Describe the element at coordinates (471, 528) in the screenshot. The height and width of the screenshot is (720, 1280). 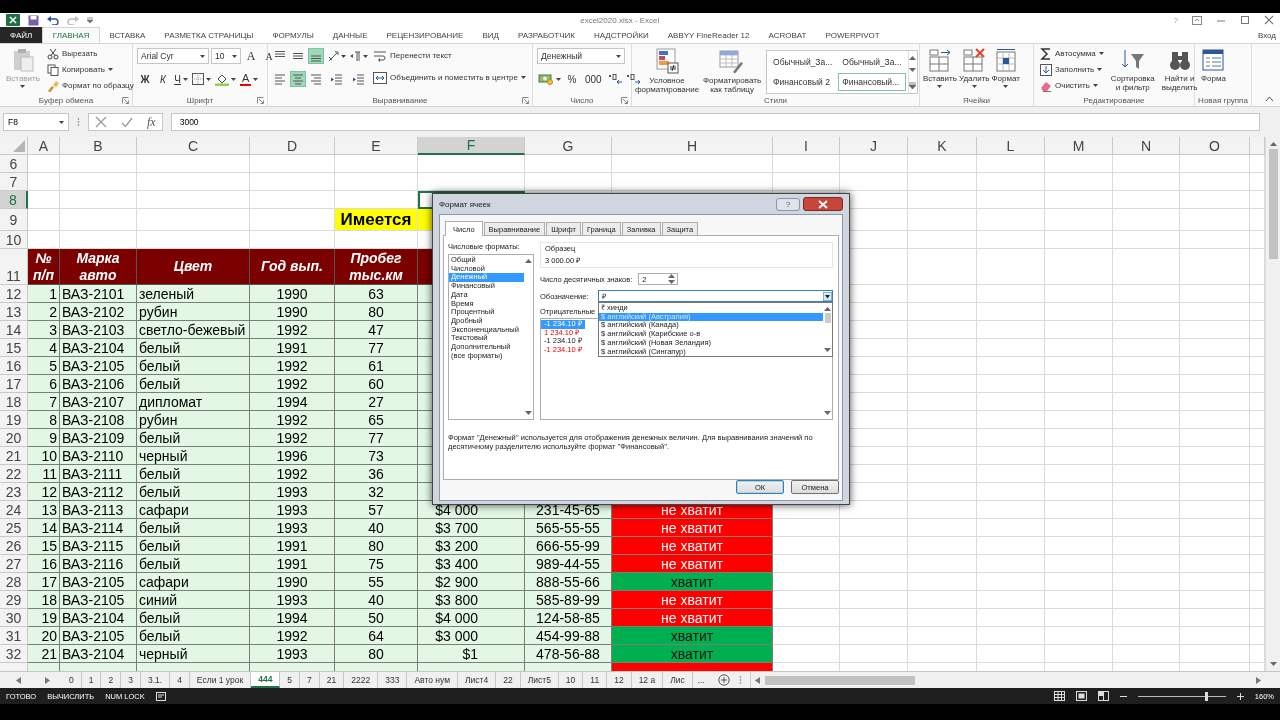
I see `table-cell: $3 700` at that location.